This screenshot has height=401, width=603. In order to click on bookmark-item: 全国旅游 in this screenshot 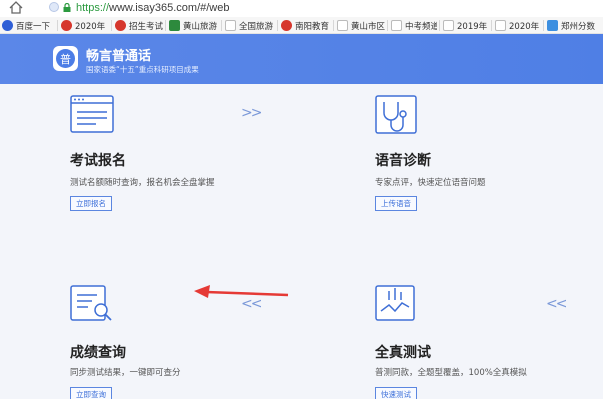, I will do `click(250, 25)`.